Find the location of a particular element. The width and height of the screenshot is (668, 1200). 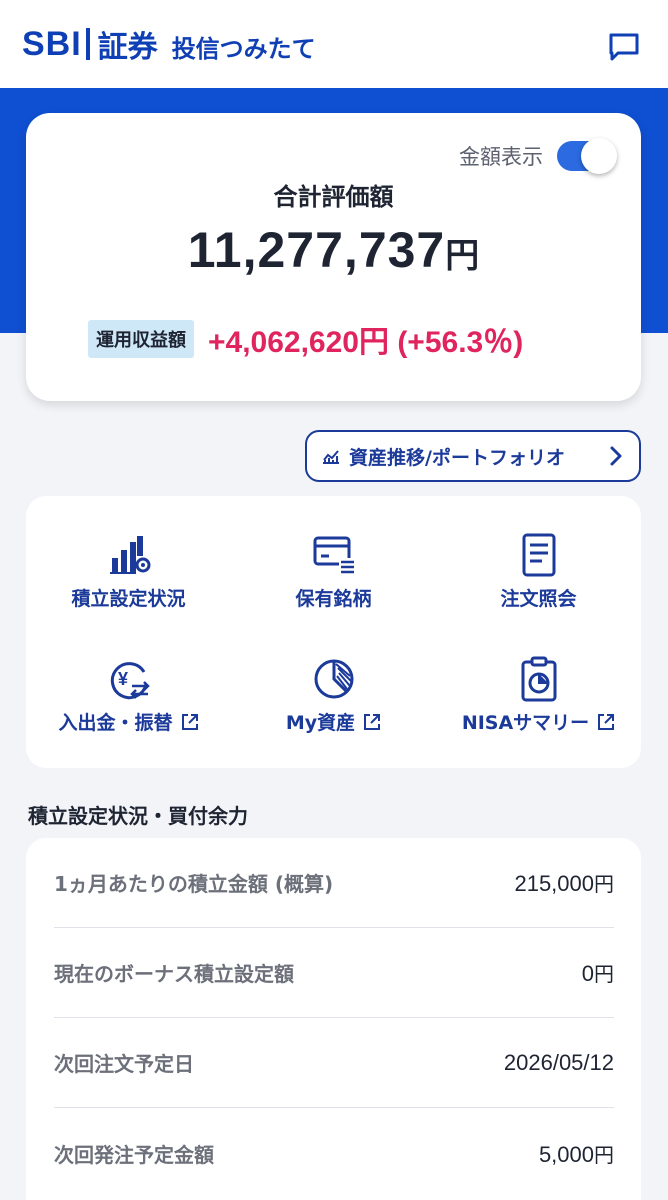

menu-item-my-assets: My資産 is located at coordinates (333, 711).